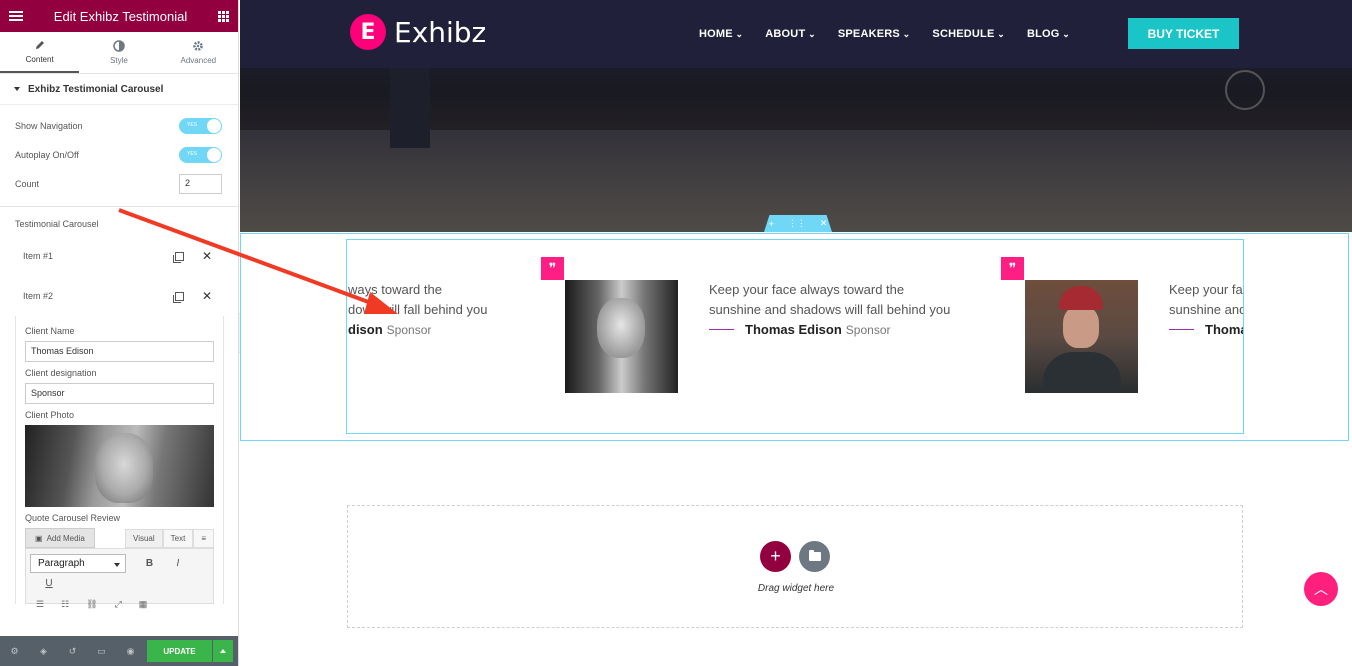 Image resolution: width=1352 pixels, height=666 pixels. I want to click on repeater-item-1: Item #1 ✕, so click(119, 256).